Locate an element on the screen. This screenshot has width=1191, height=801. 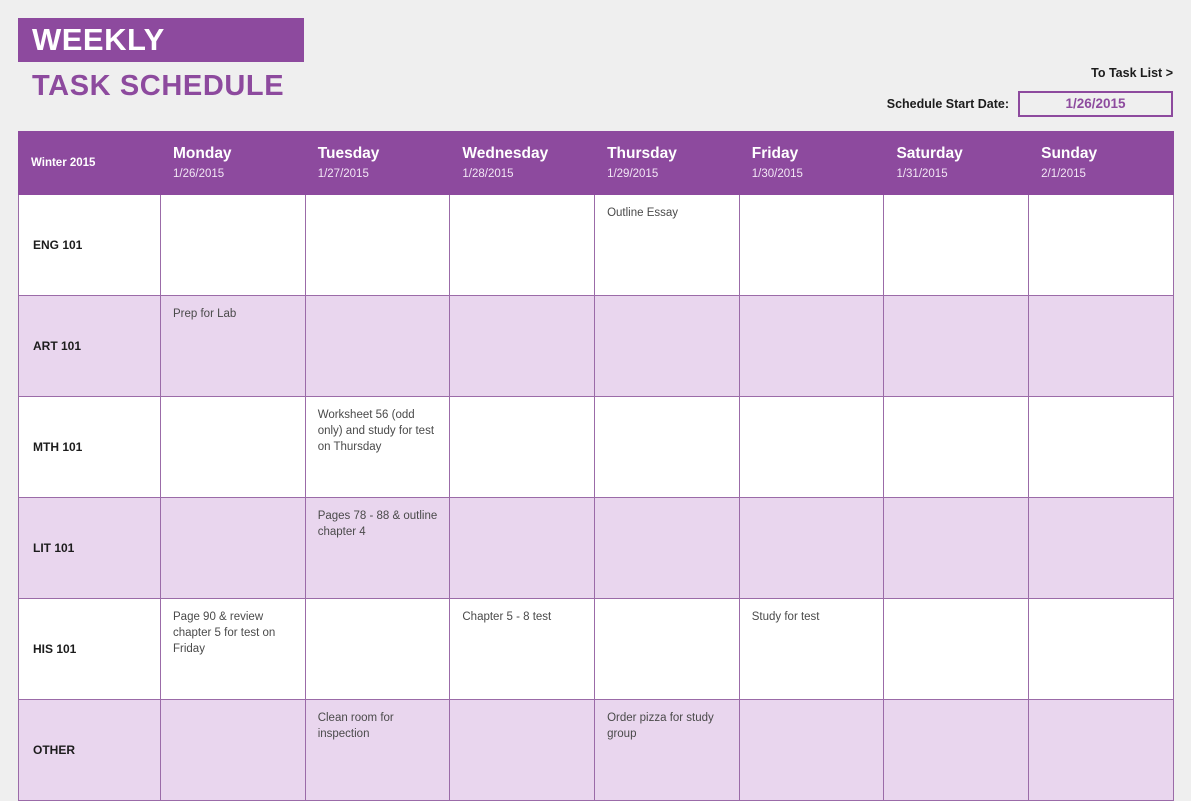
day-name-thursday: Thursday is located at coordinates (642, 153).